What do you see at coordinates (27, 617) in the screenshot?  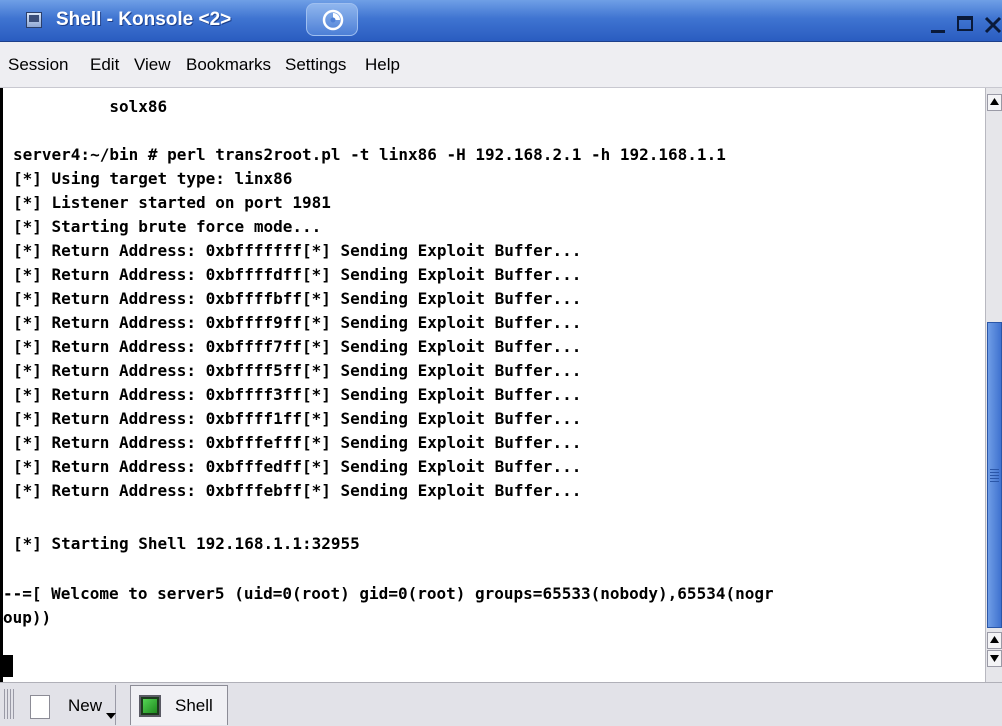 I see `terminal-line: oup))` at bounding box center [27, 617].